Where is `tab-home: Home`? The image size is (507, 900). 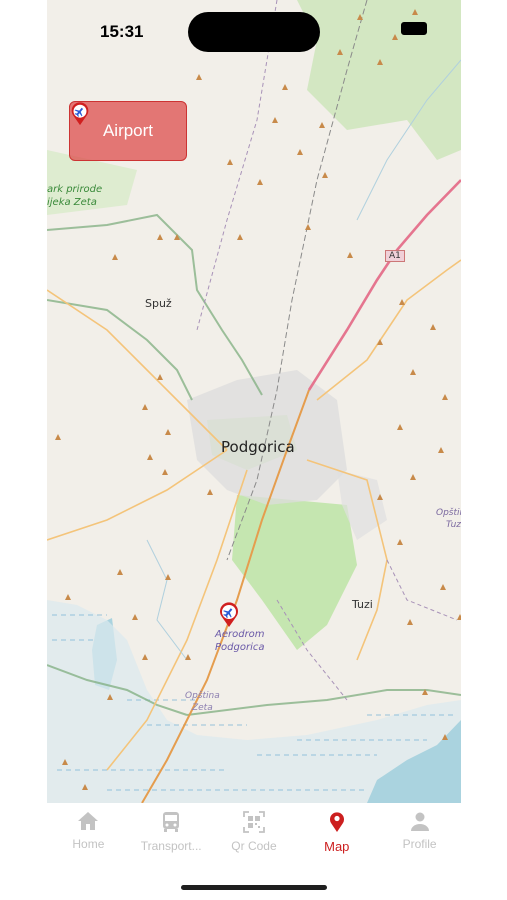 tab-home: Home is located at coordinates (88, 834).